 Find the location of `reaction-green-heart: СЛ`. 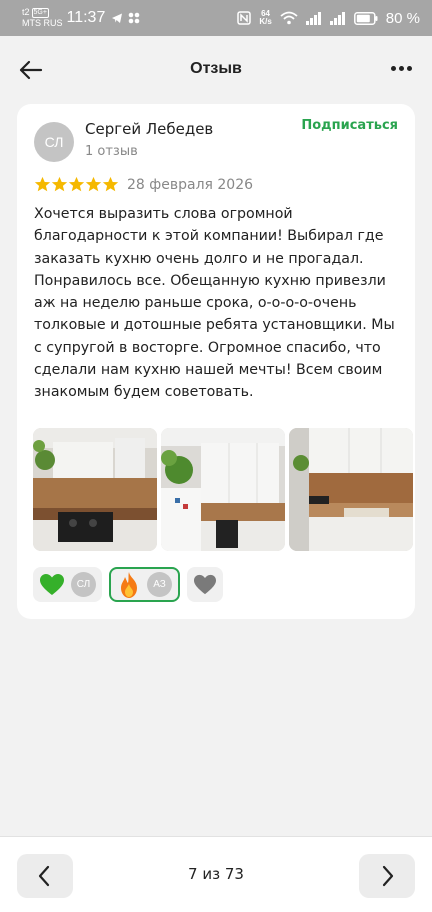

reaction-green-heart: СЛ is located at coordinates (67, 584).